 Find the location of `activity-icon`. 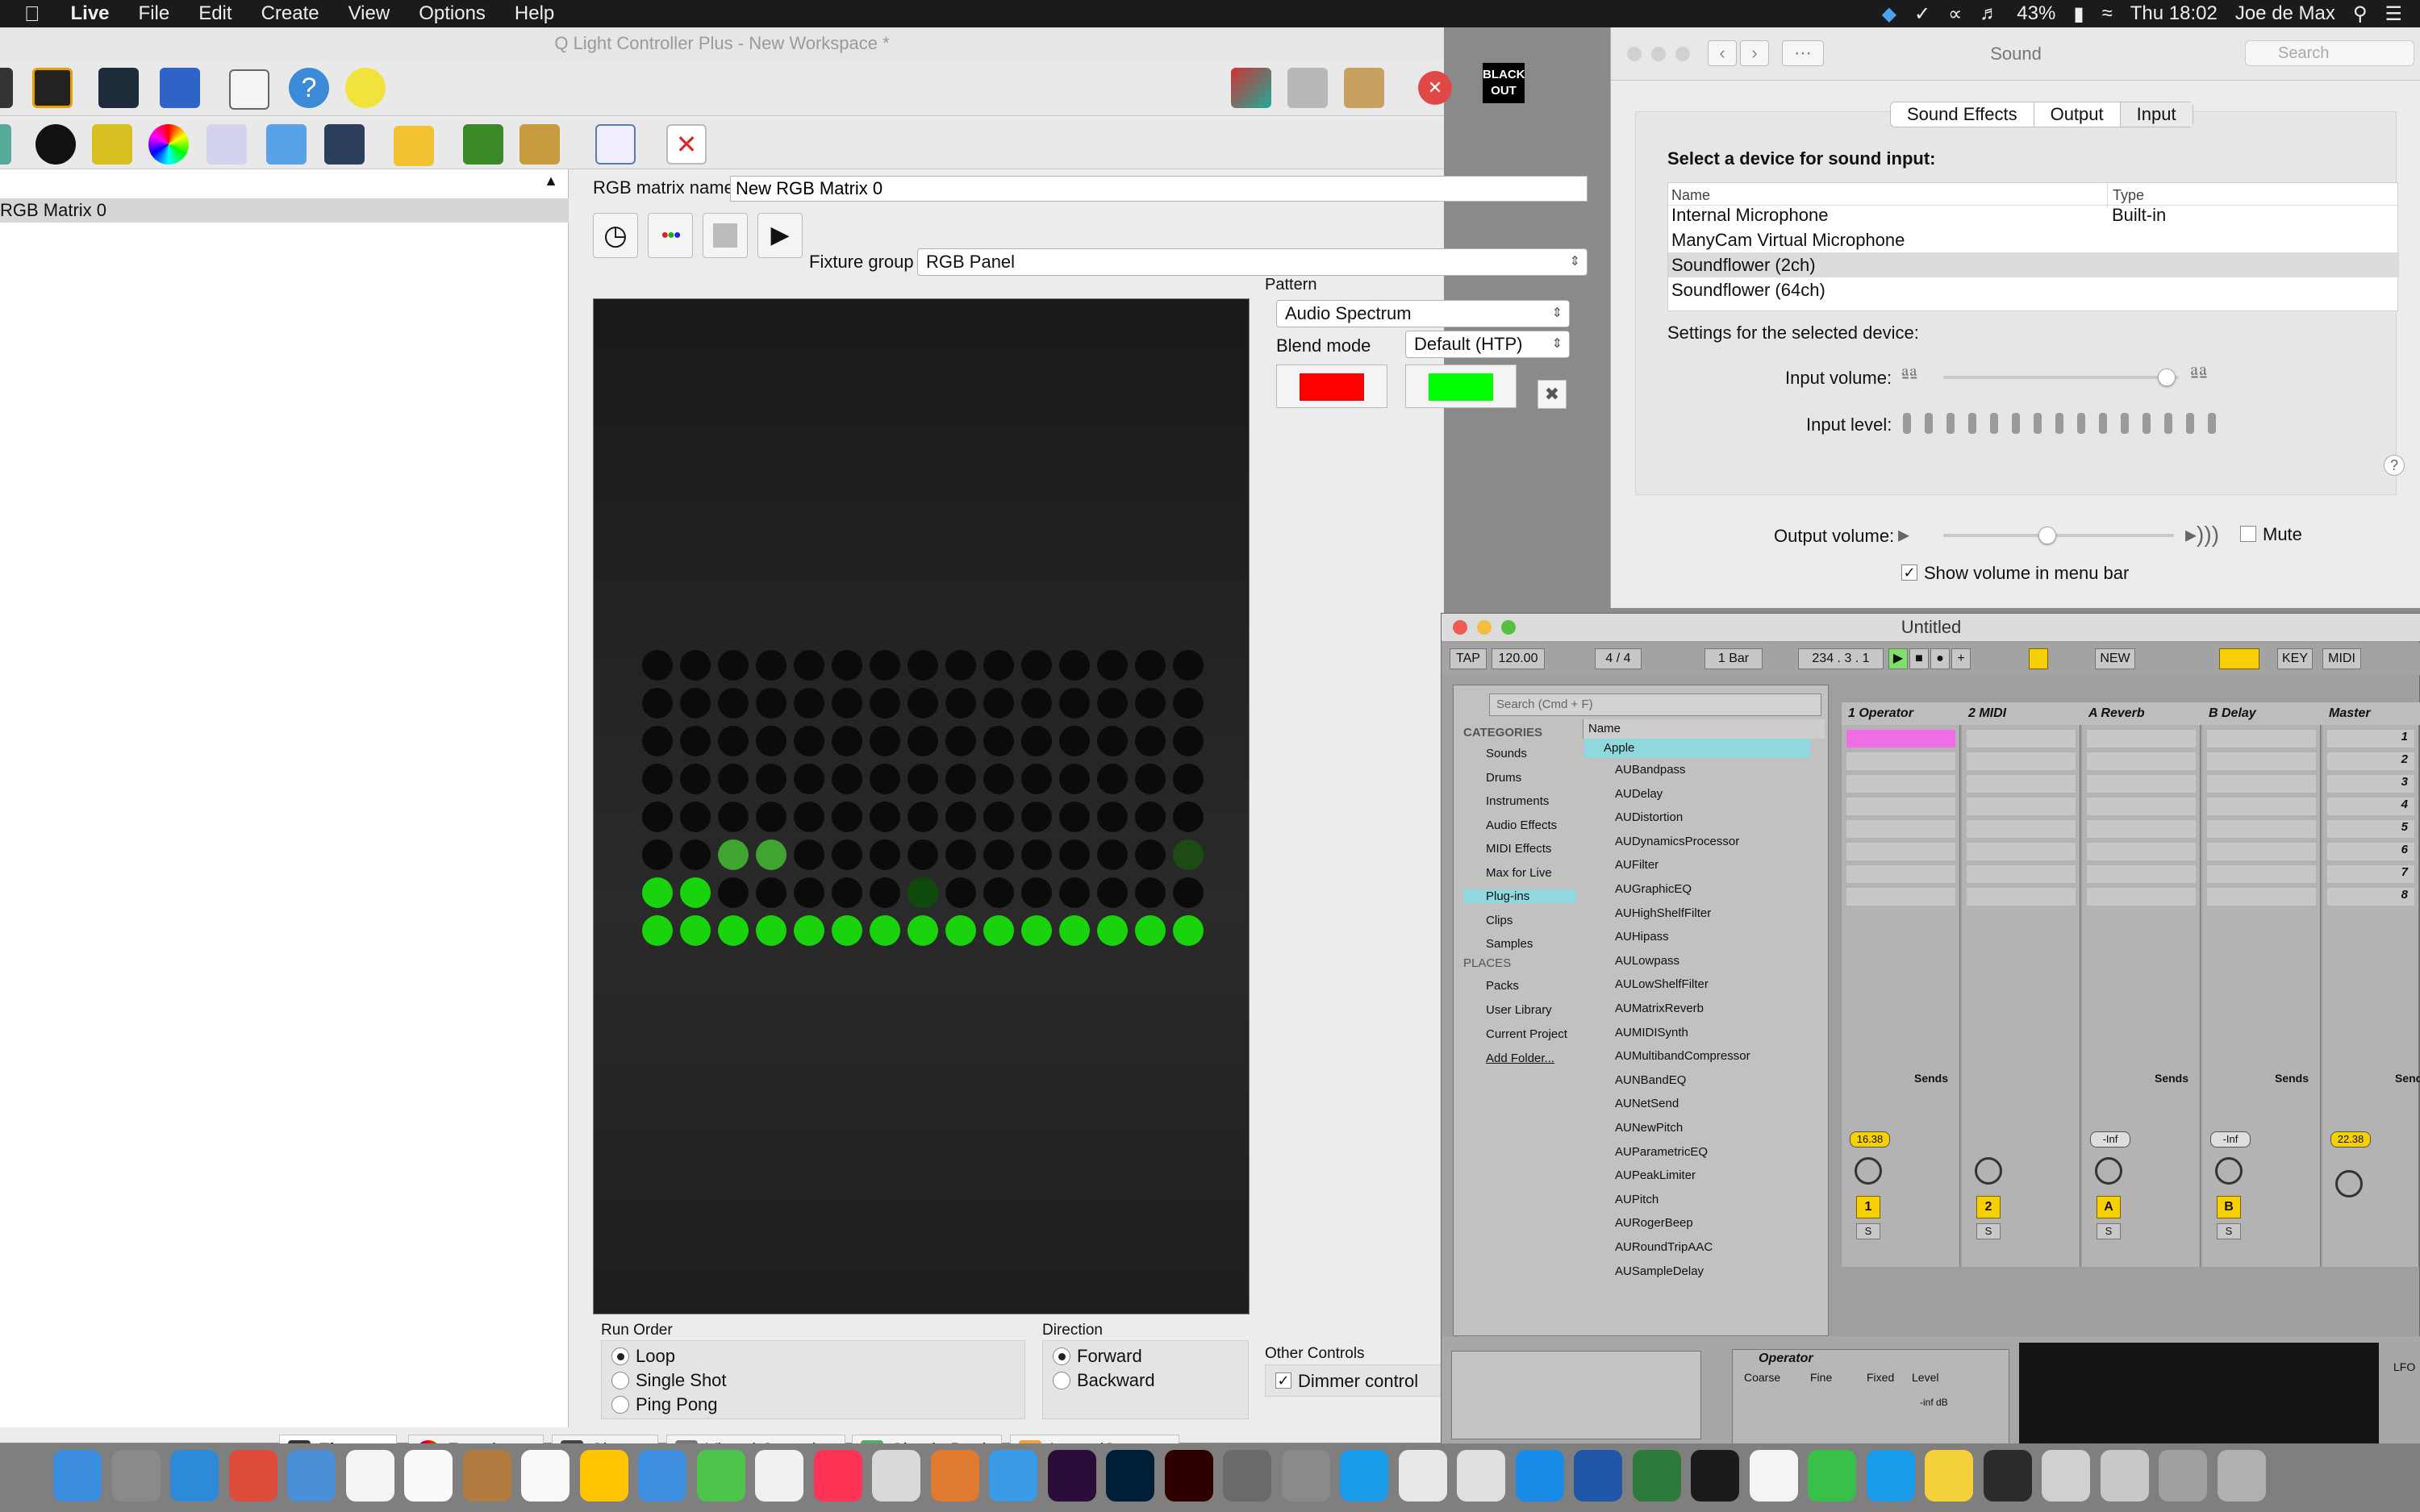

activity-icon is located at coordinates (896, 1476).